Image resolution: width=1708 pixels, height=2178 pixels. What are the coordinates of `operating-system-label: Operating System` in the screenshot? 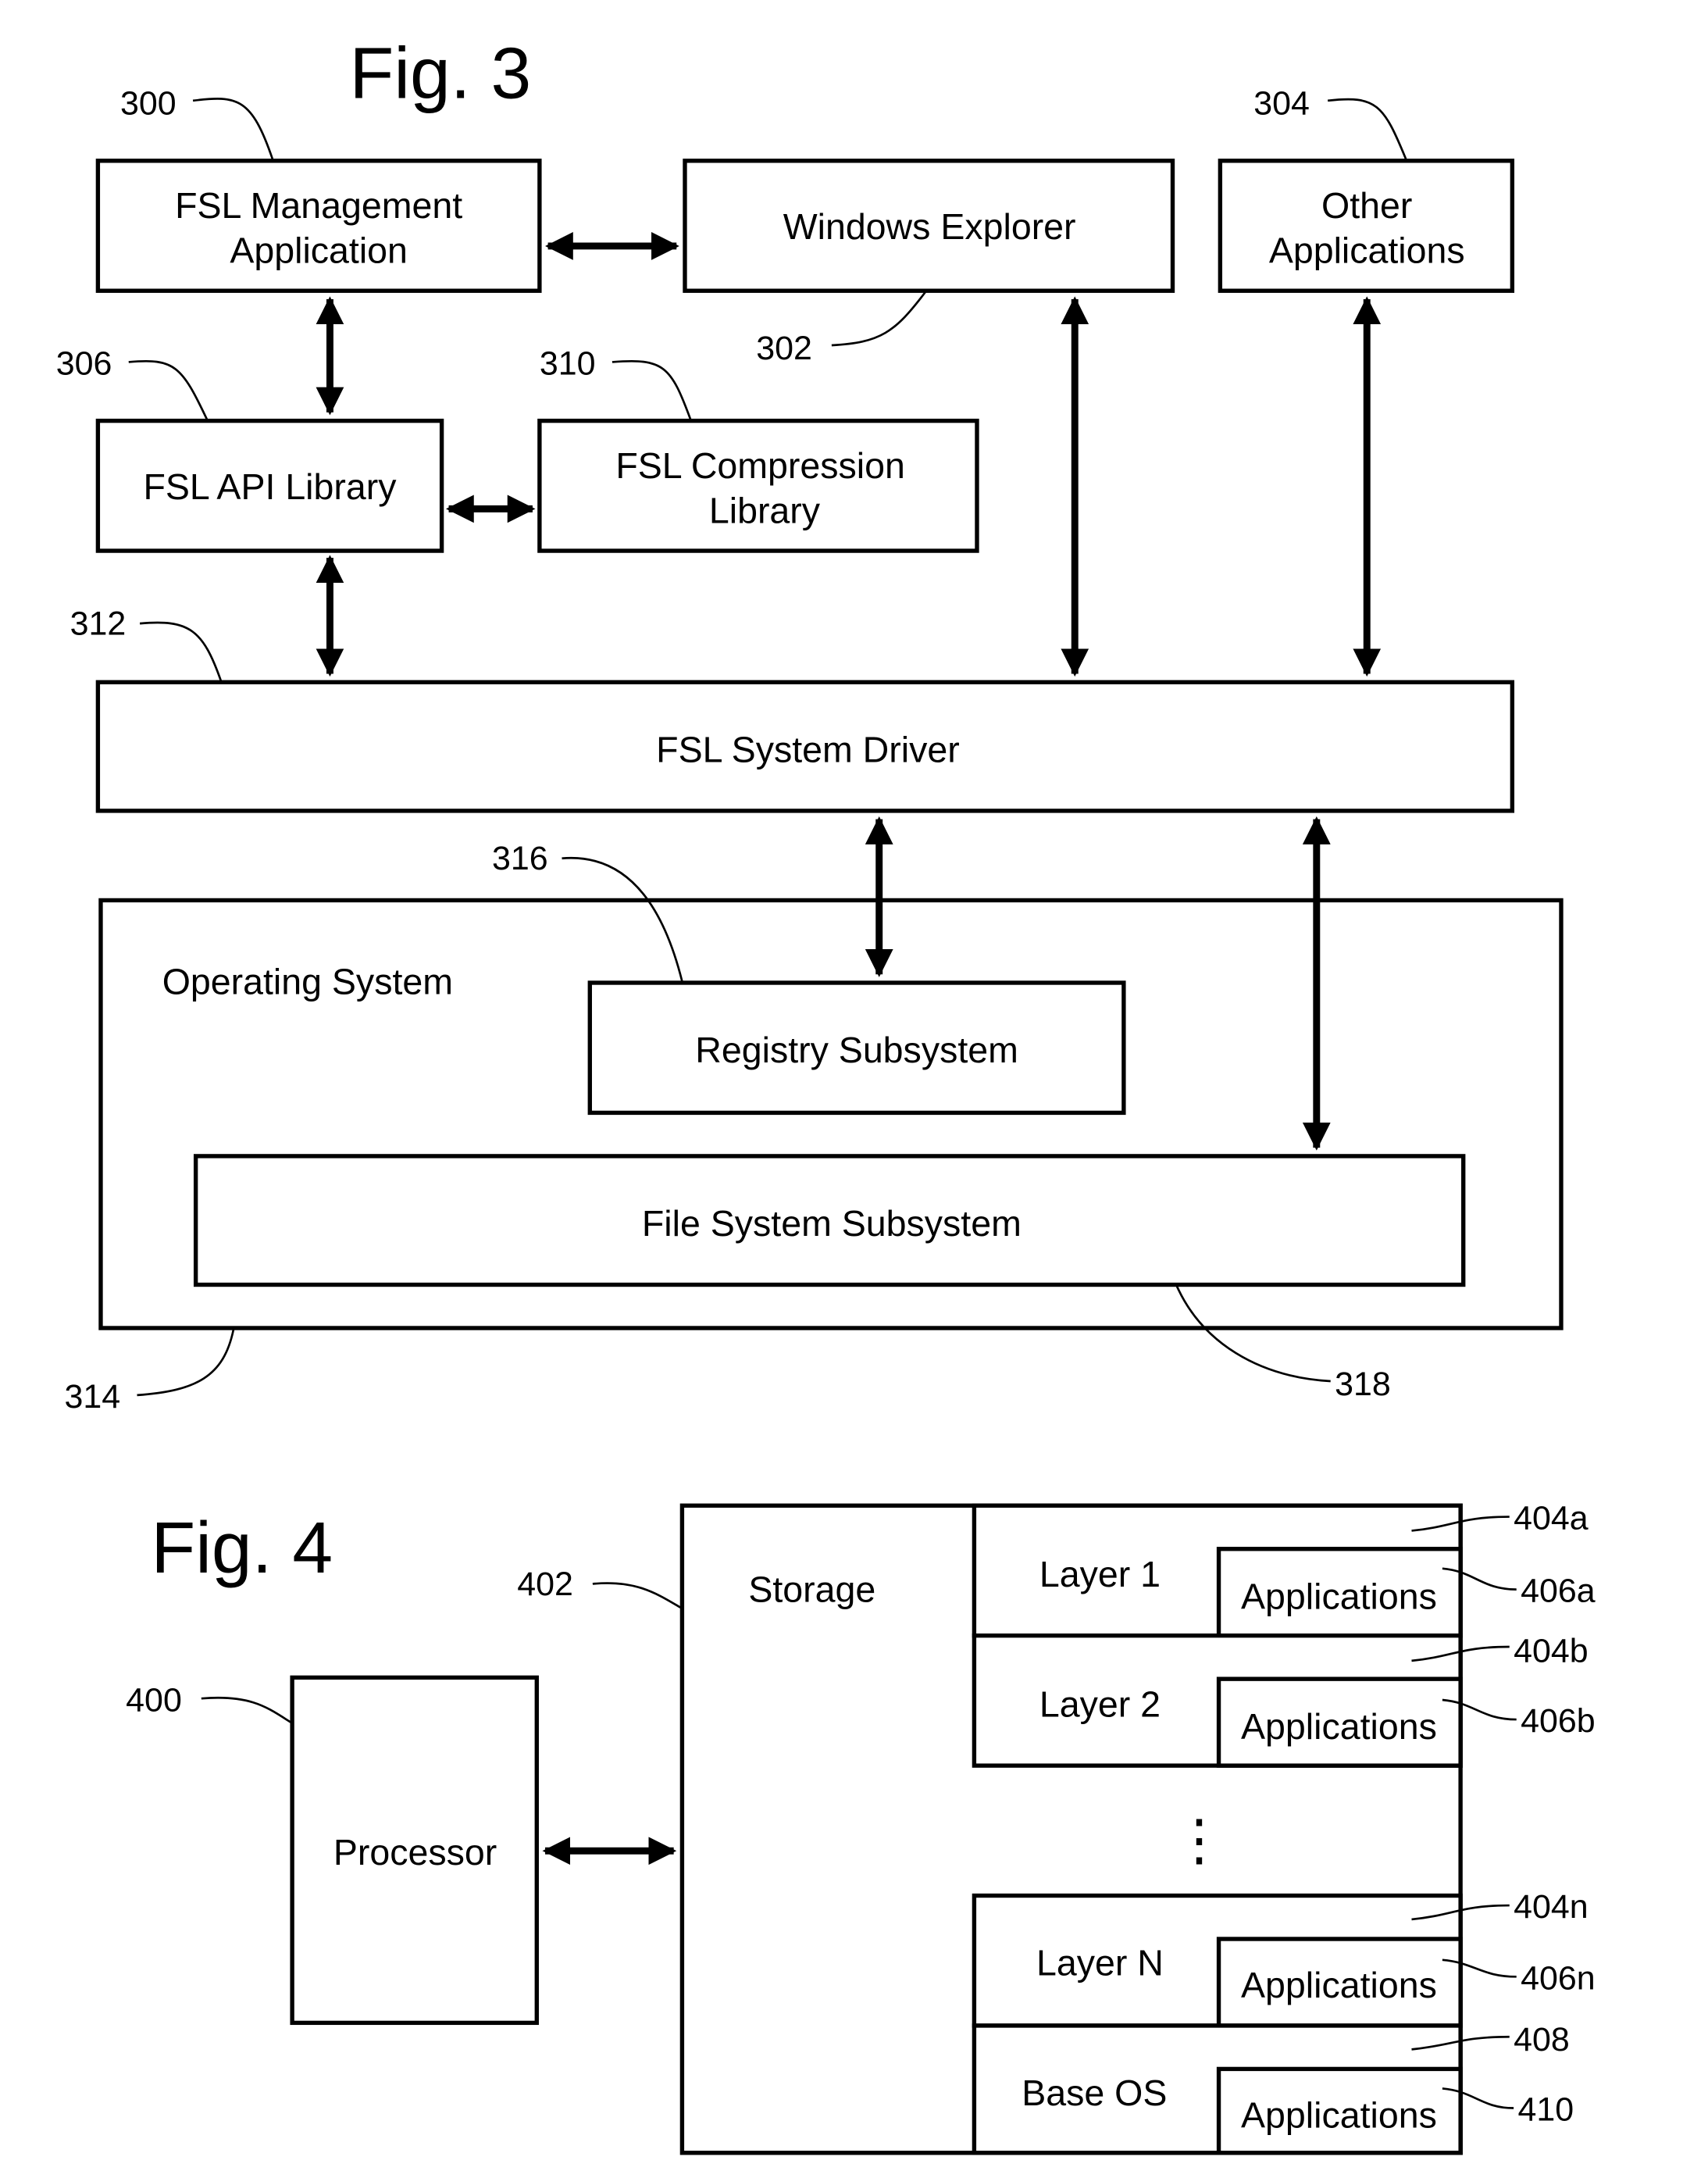 It's located at (307, 981).